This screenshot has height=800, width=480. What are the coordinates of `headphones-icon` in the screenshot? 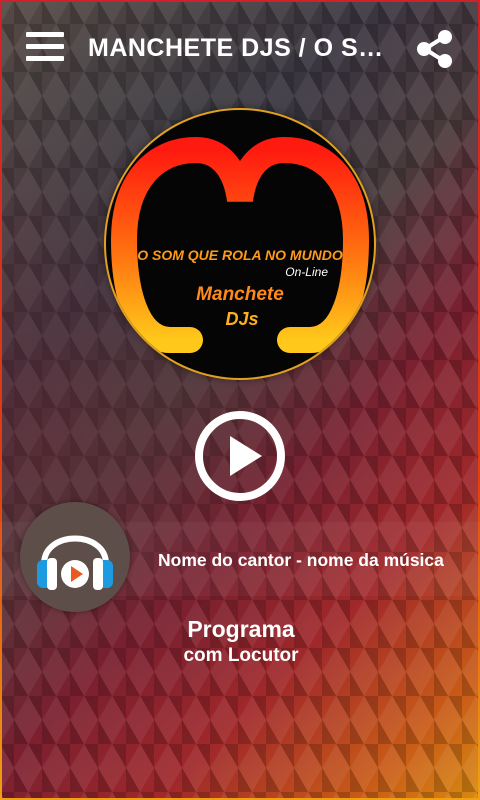 It's located at (75, 557).